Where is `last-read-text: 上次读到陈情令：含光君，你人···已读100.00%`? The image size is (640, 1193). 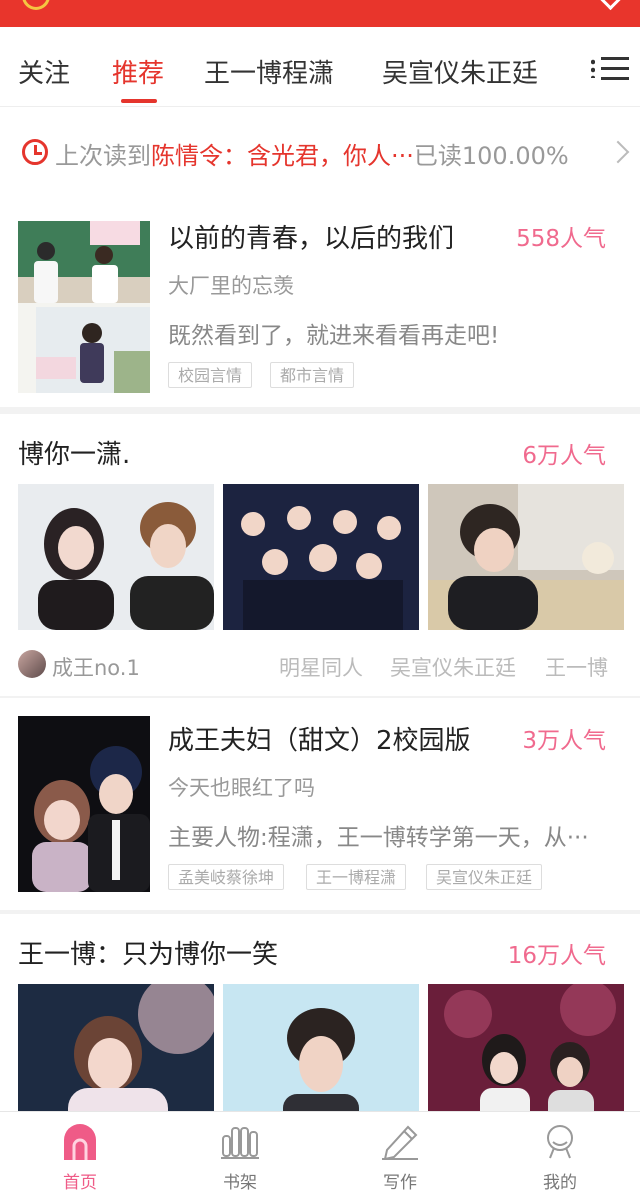
last-read-text: 上次读到陈情令：含光君，你人···已读100.00% is located at coordinates (312, 153).